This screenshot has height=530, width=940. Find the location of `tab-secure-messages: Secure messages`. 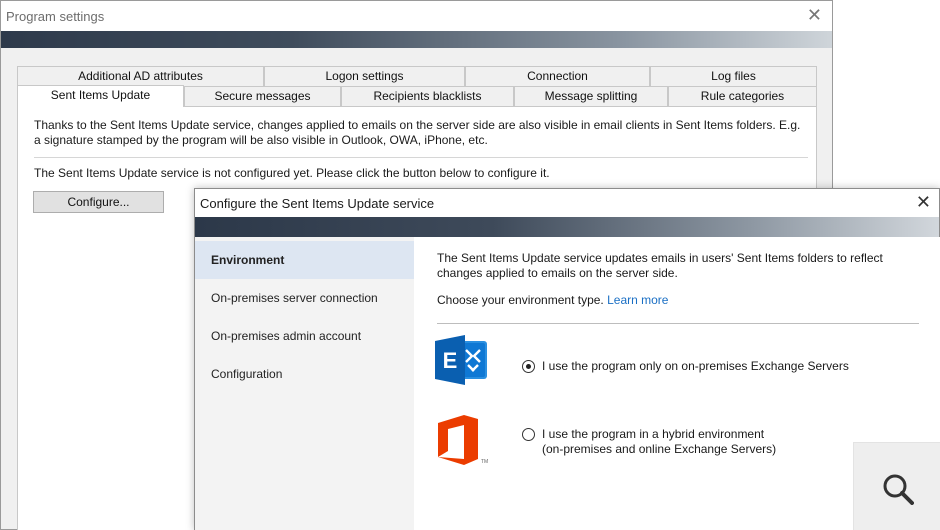

tab-secure-messages: Secure messages is located at coordinates (262, 96).